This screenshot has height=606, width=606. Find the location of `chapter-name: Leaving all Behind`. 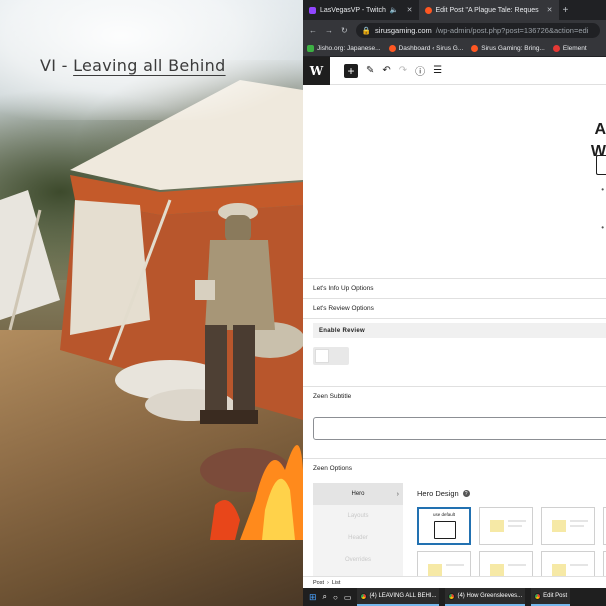

chapter-name: Leaving all Behind is located at coordinates (149, 65).